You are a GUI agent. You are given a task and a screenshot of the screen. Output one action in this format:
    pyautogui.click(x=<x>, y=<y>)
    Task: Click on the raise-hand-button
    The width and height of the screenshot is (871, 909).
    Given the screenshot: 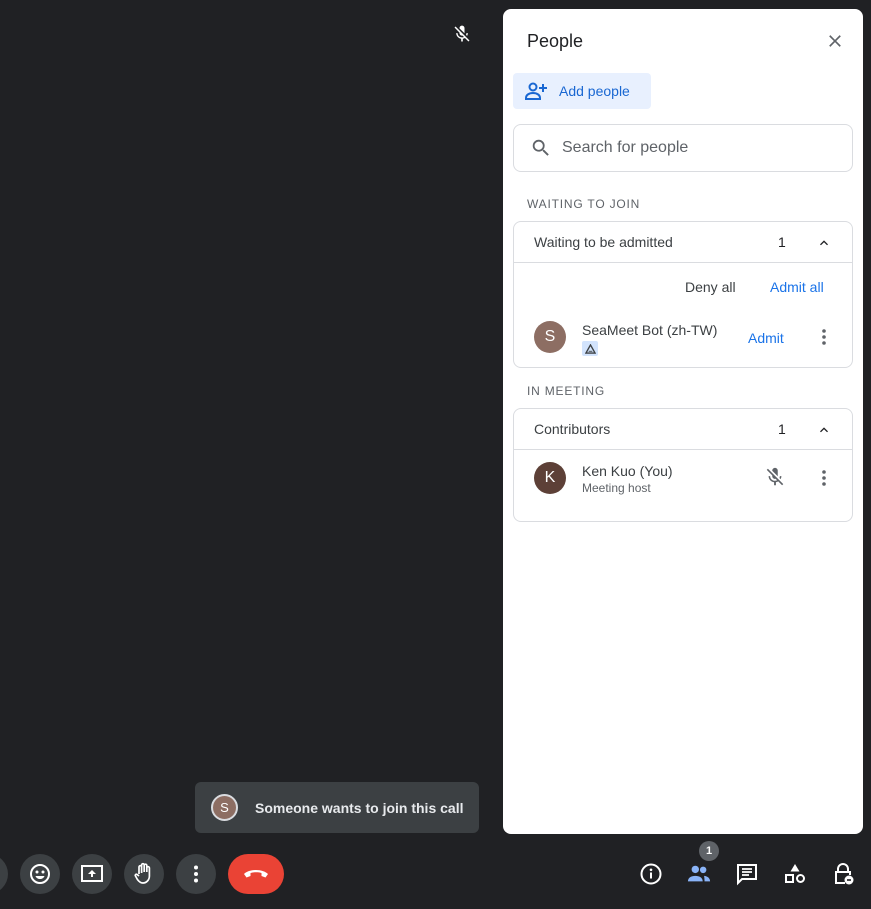 What is the action you would take?
    pyautogui.click(x=144, y=874)
    